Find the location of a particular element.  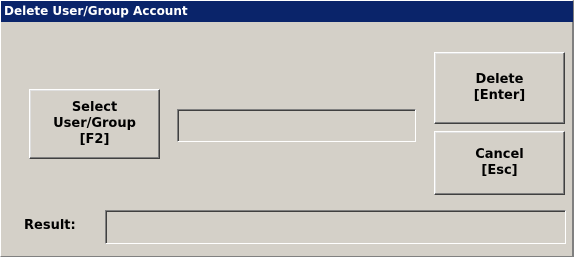

select-button-line2: User/Group is located at coordinates (94, 123).